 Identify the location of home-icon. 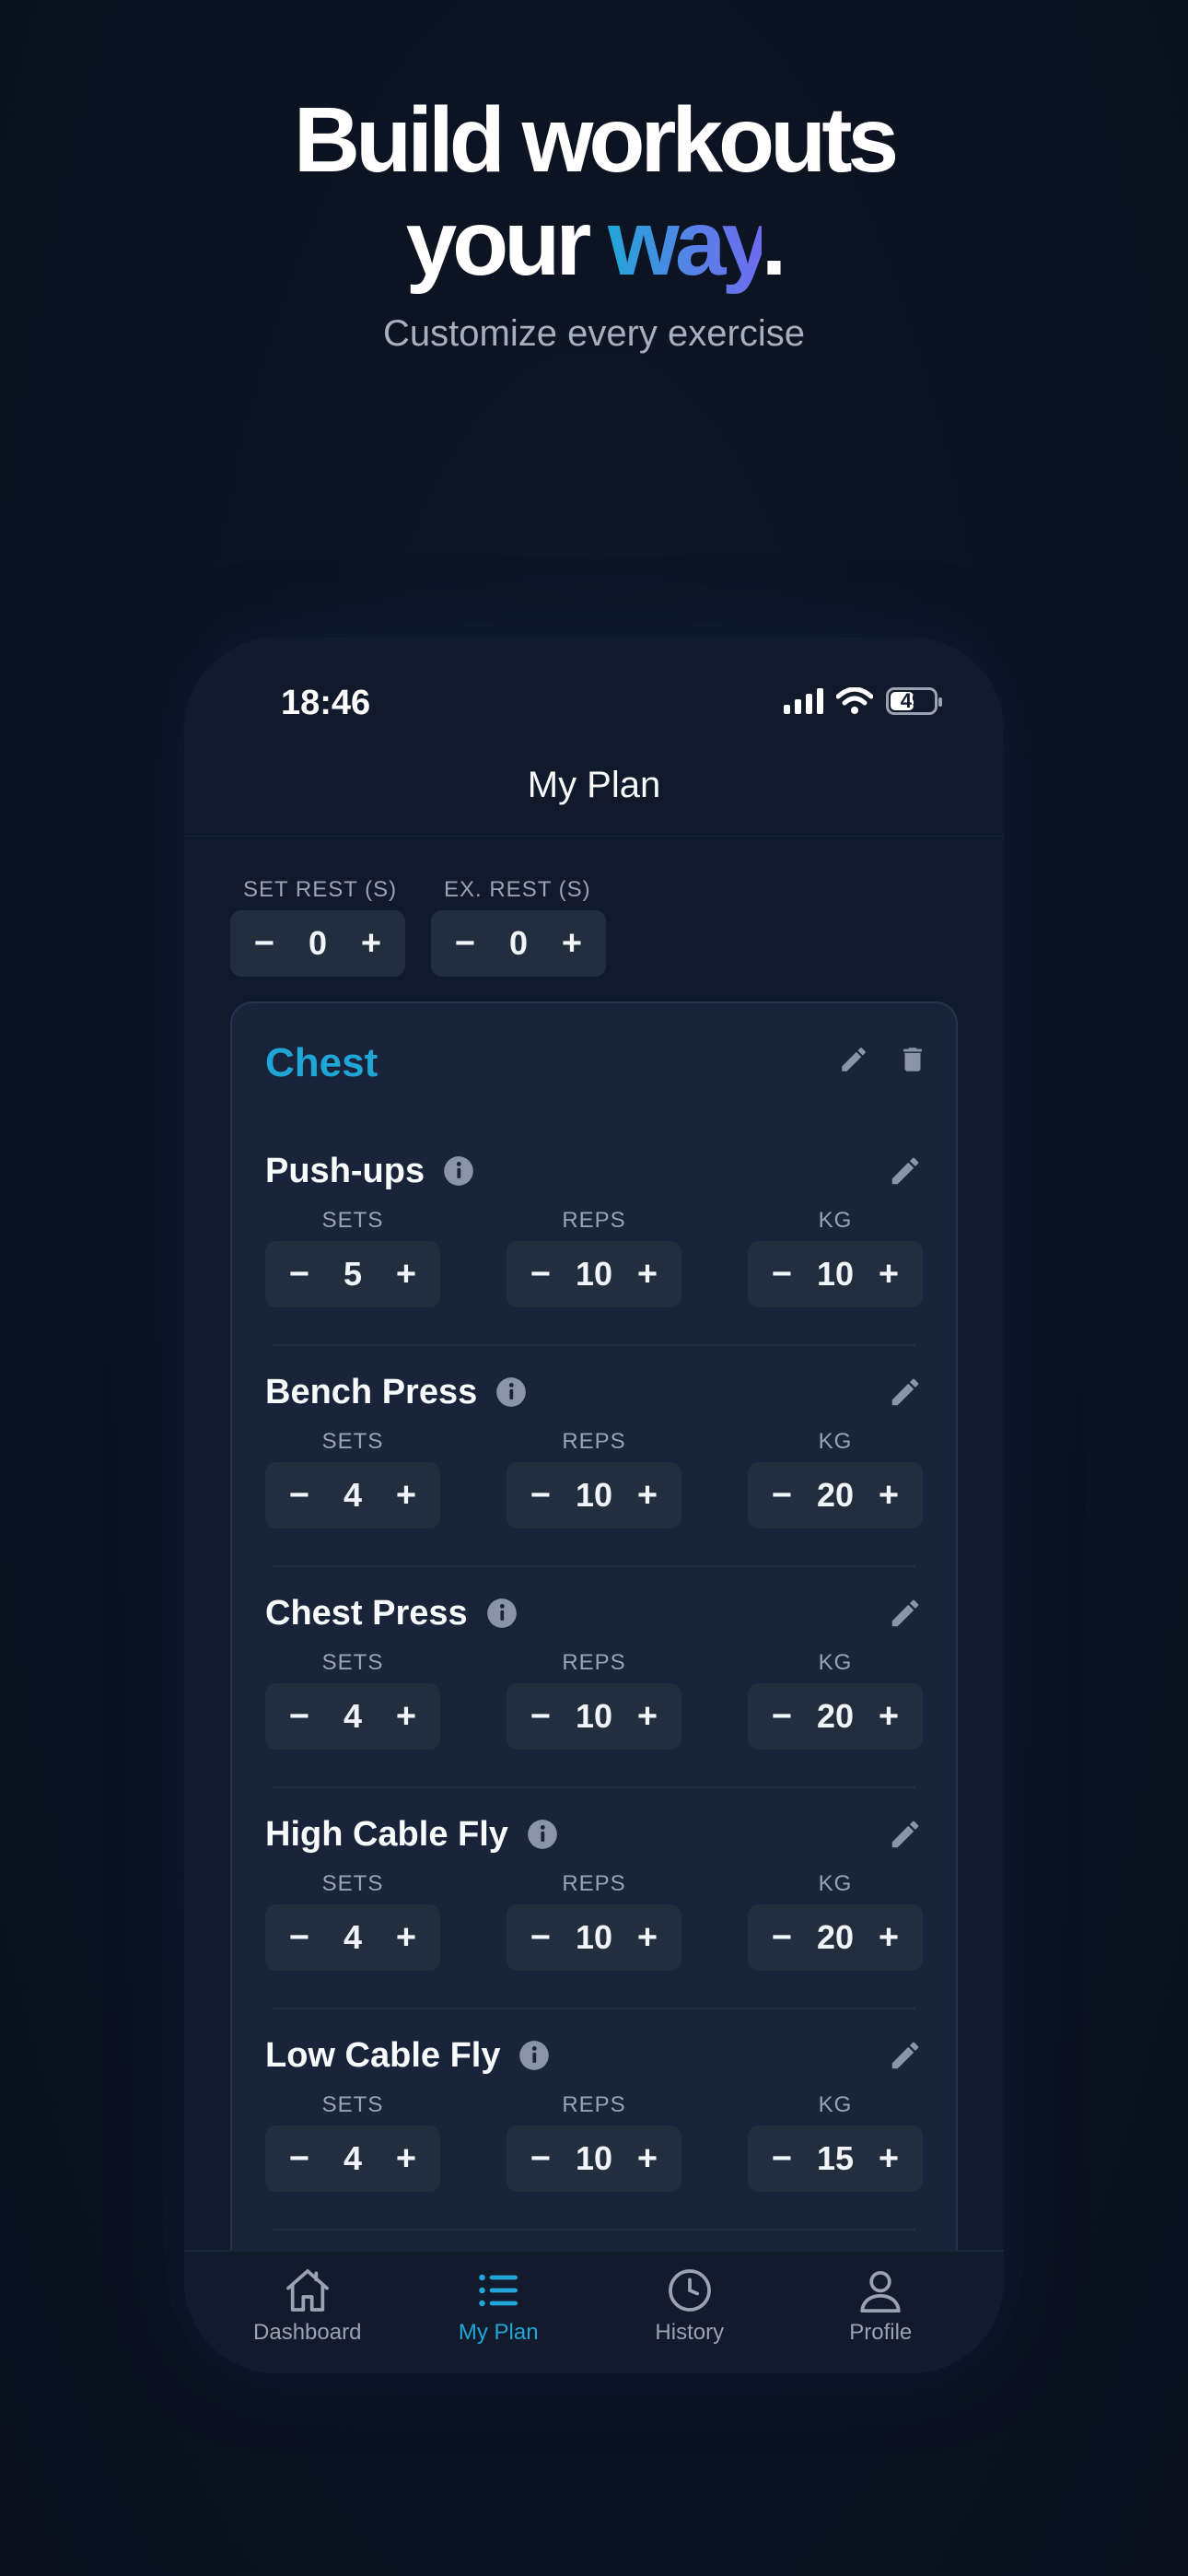
(307, 2290).